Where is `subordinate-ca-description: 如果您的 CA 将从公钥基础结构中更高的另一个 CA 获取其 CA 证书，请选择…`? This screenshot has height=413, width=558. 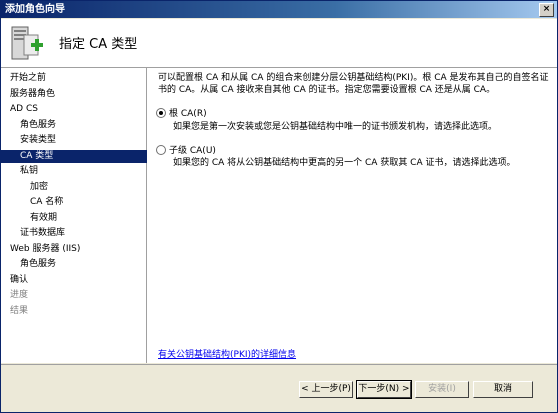
subordinate-ca-description: 如果您的 CA 将从公钥基础结构中更高的另一个 CA 获取其 CA 证书，请选择… is located at coordinates (344, 163).